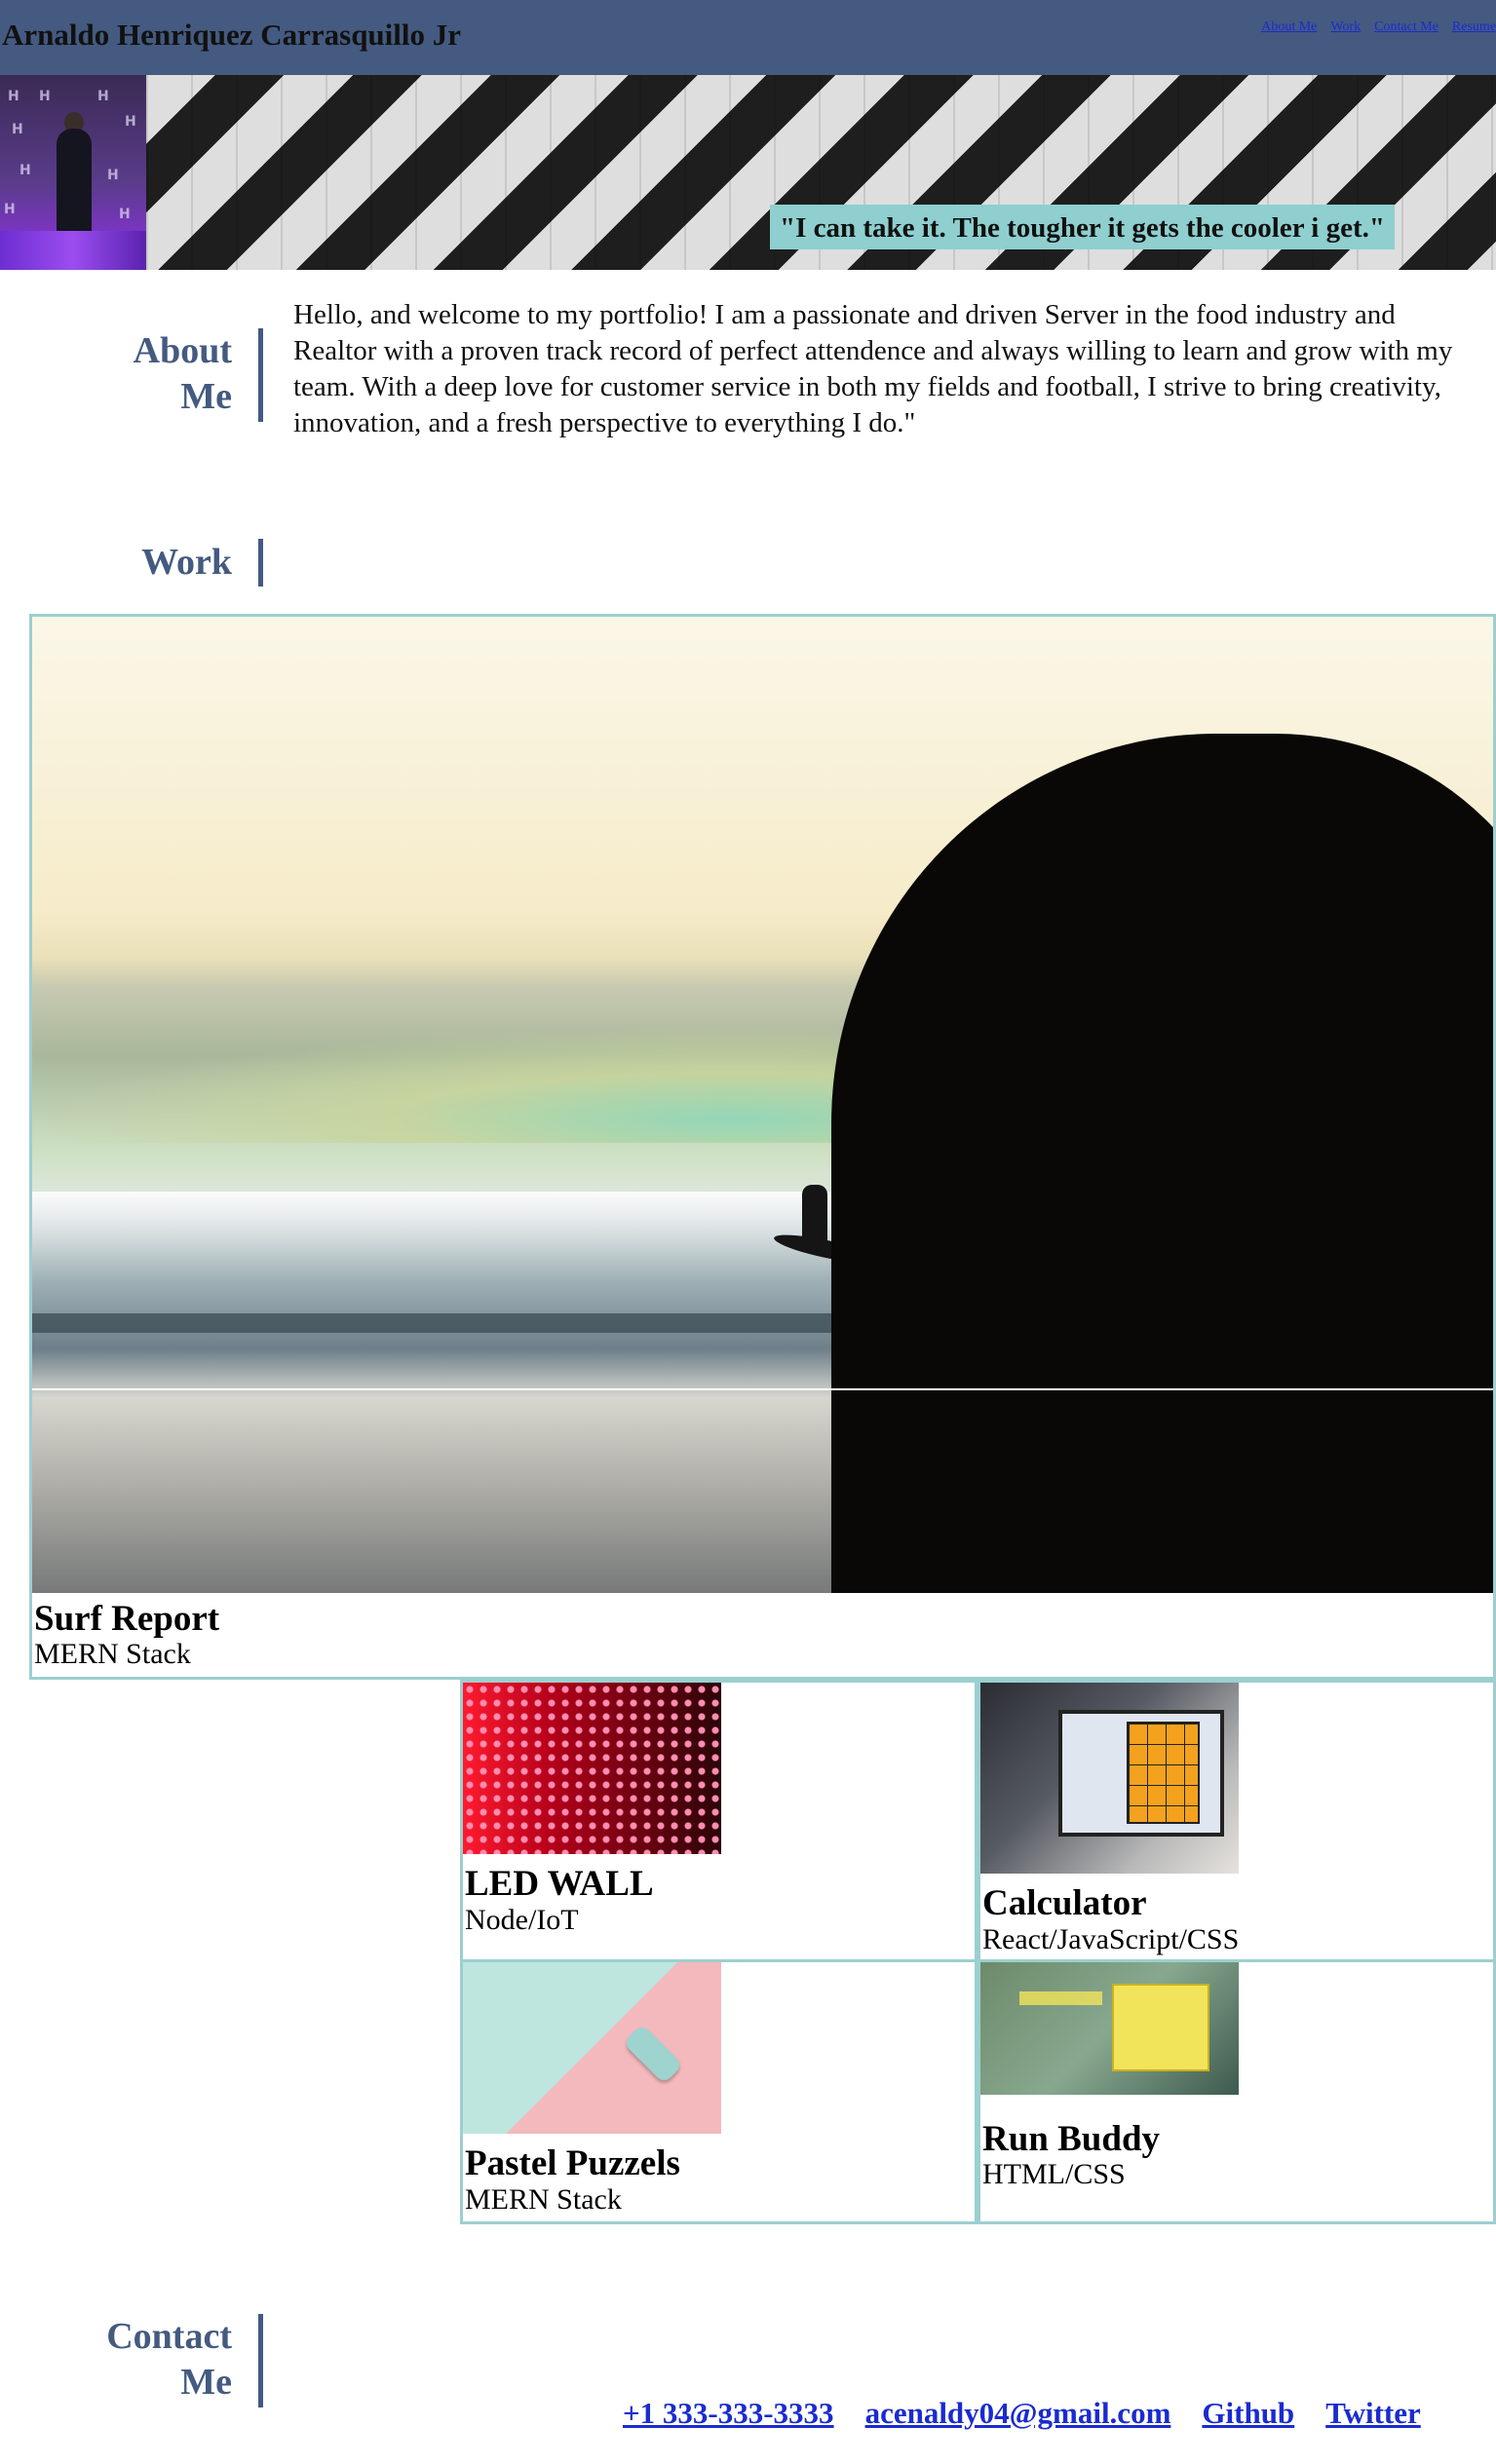  What do you see at coordinates (1071, 2139) in the screenshot?
I see `project-title: Run Buddy` at bounding box center [1071, 2139].